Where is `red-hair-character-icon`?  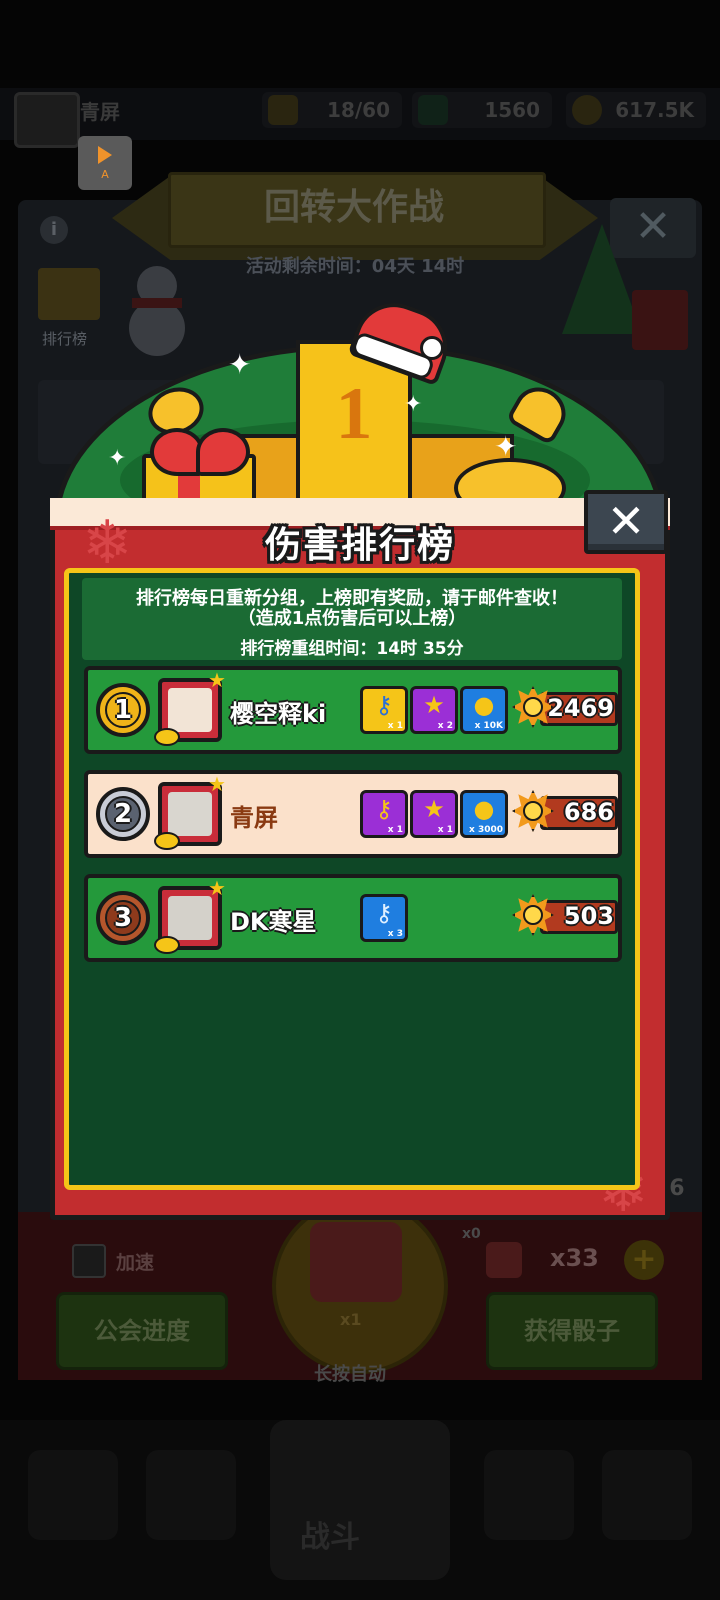 red-hair-character-icon is located at coordinates (190, 710).